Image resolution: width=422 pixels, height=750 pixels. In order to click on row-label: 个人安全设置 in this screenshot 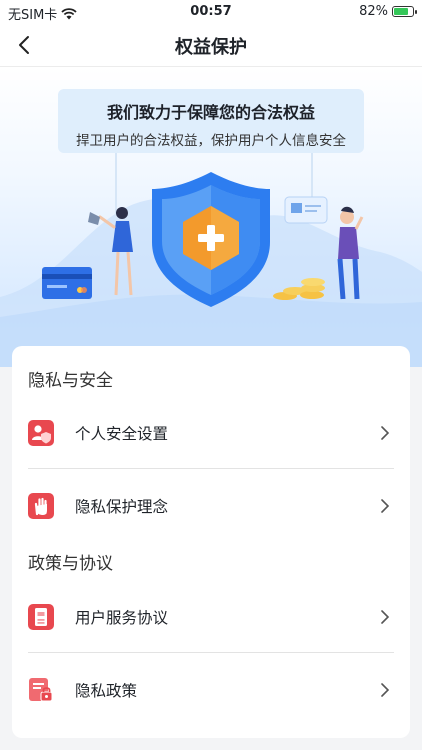, I will do `click(122, 434)`.